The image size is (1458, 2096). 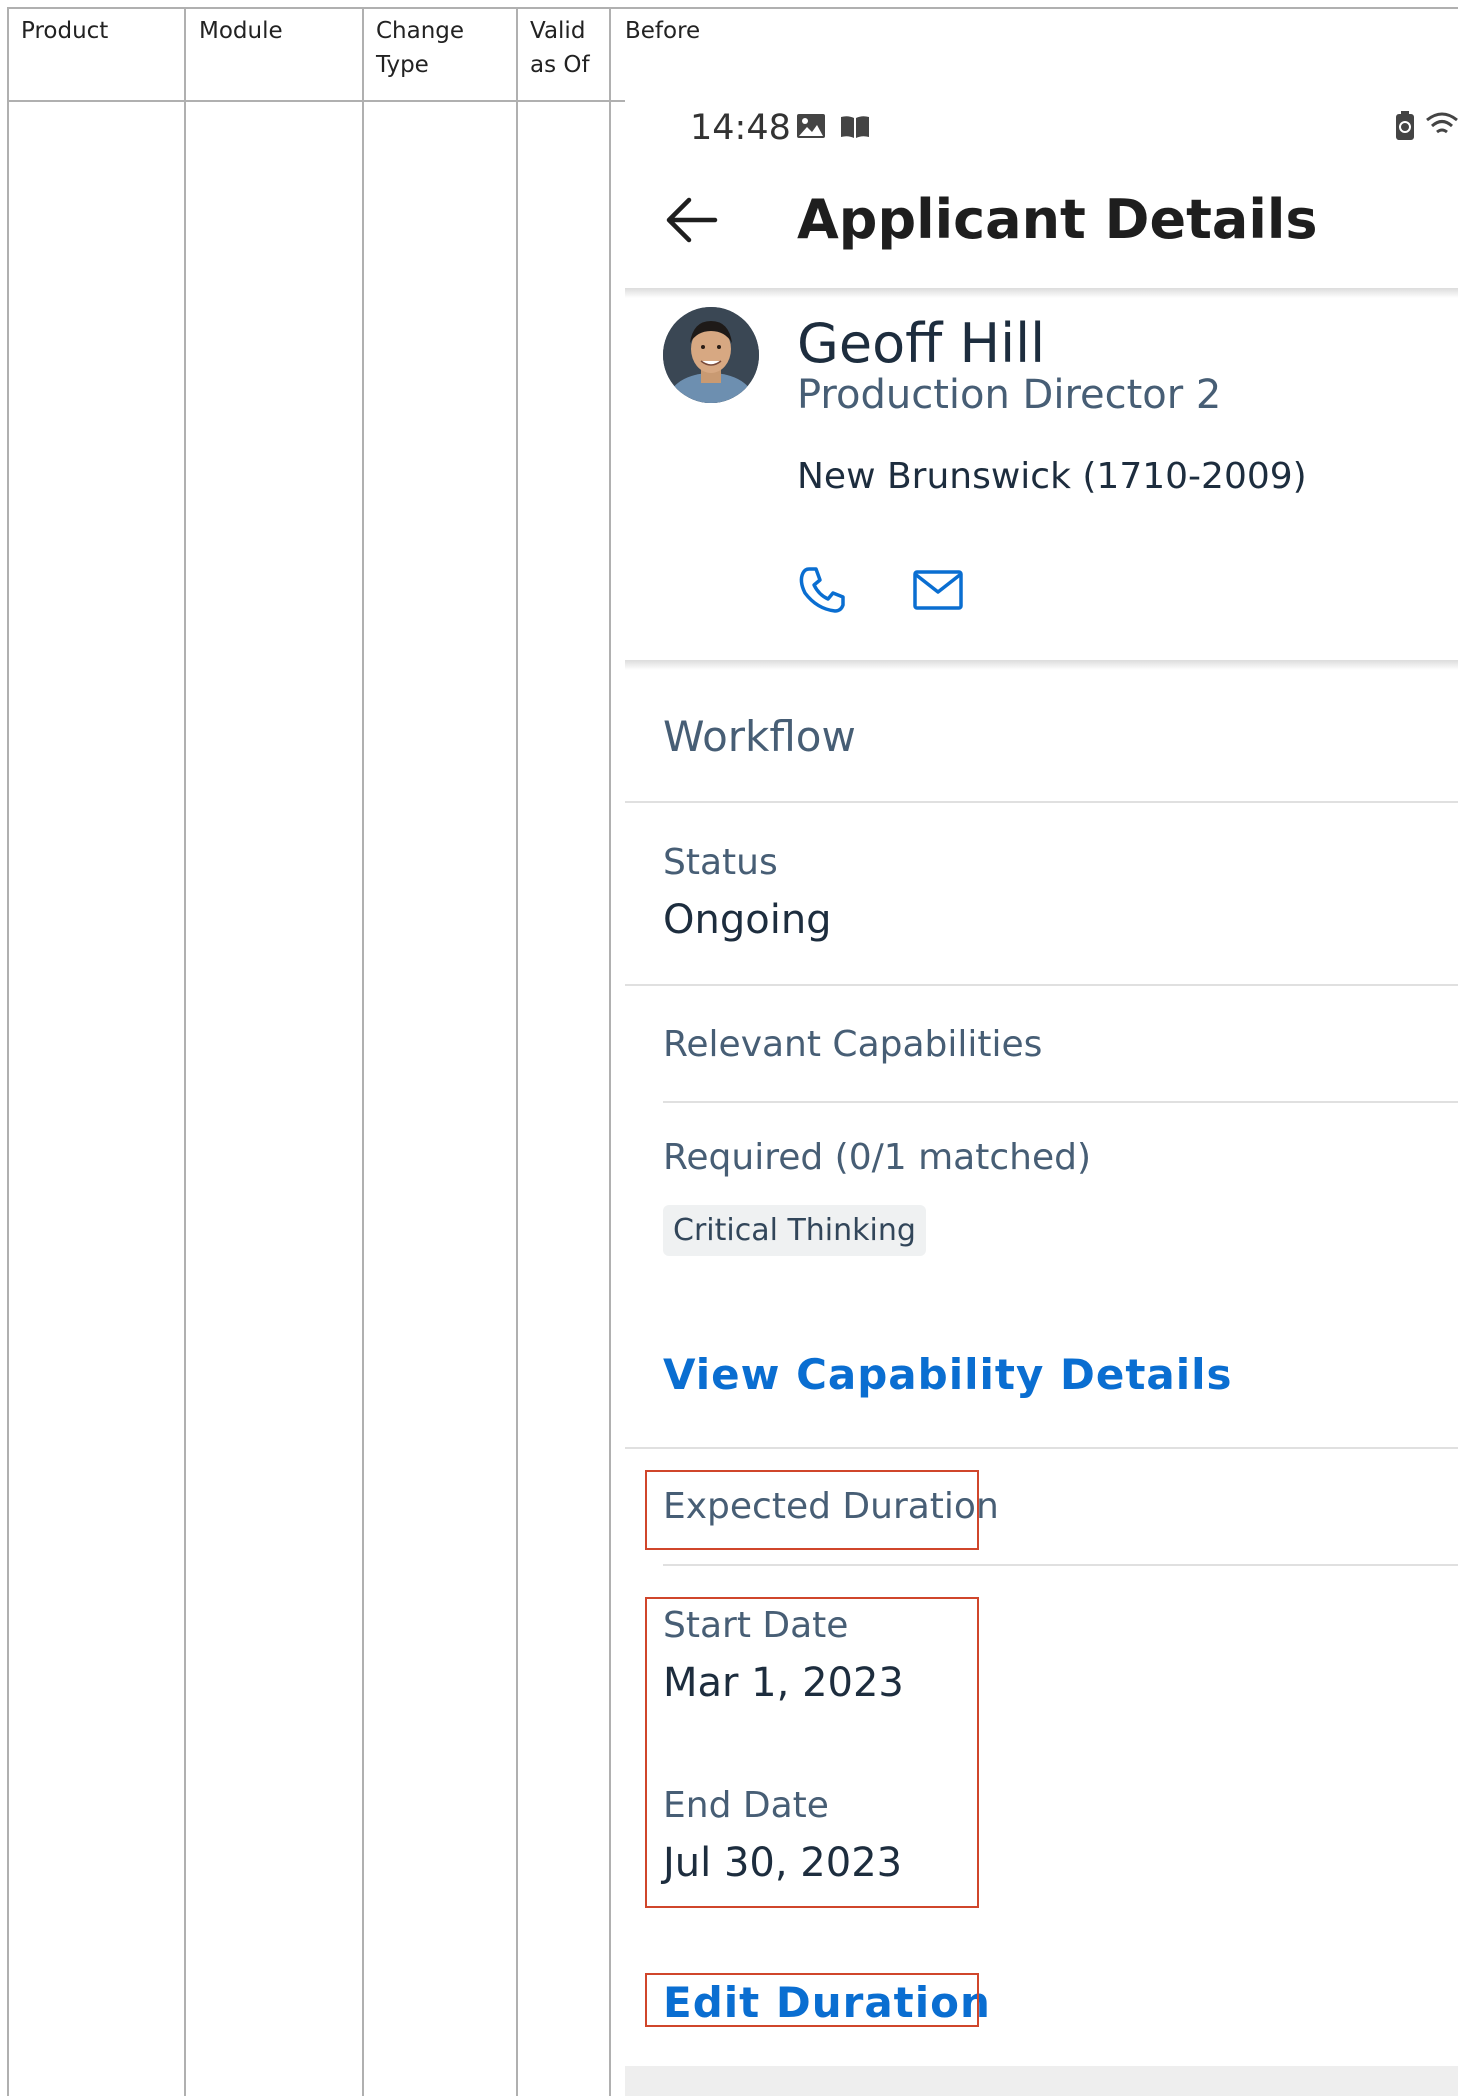 I want to click on edit-duration-highlight, so click(x=812, y=2000).